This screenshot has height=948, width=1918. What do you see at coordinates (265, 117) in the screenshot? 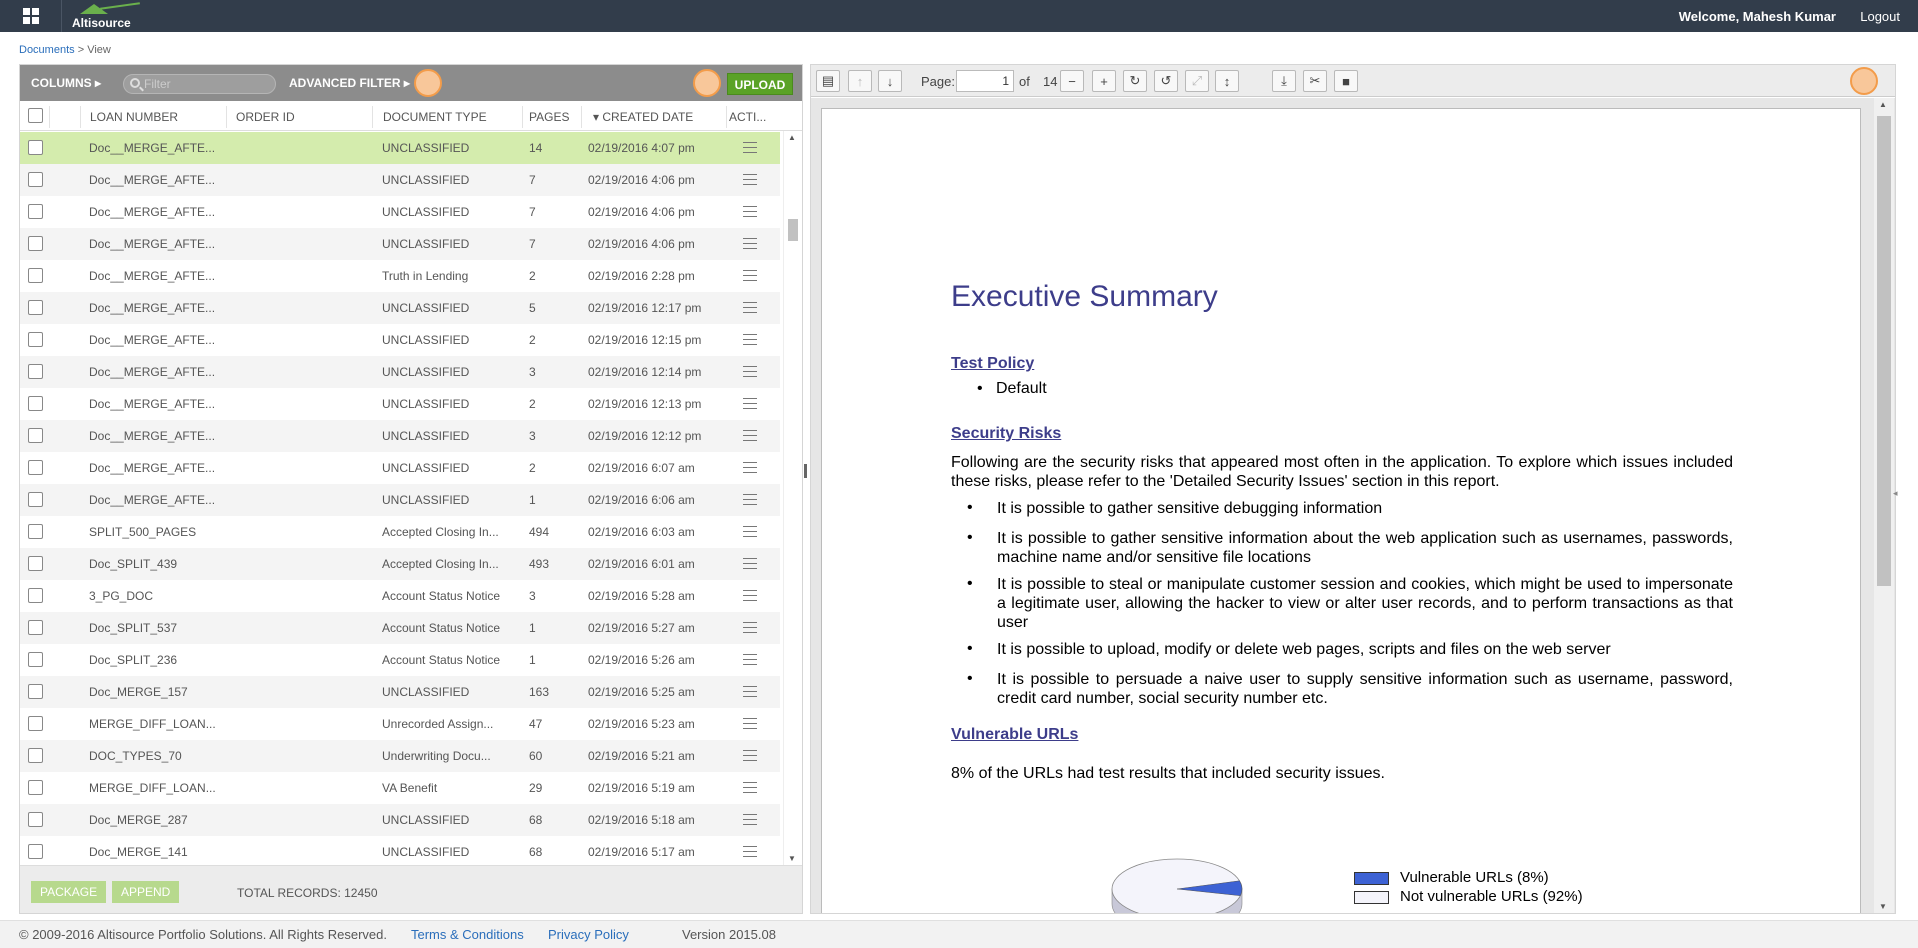
I see `col-order-id: ORDER ID` at bounding box center [265, 117].